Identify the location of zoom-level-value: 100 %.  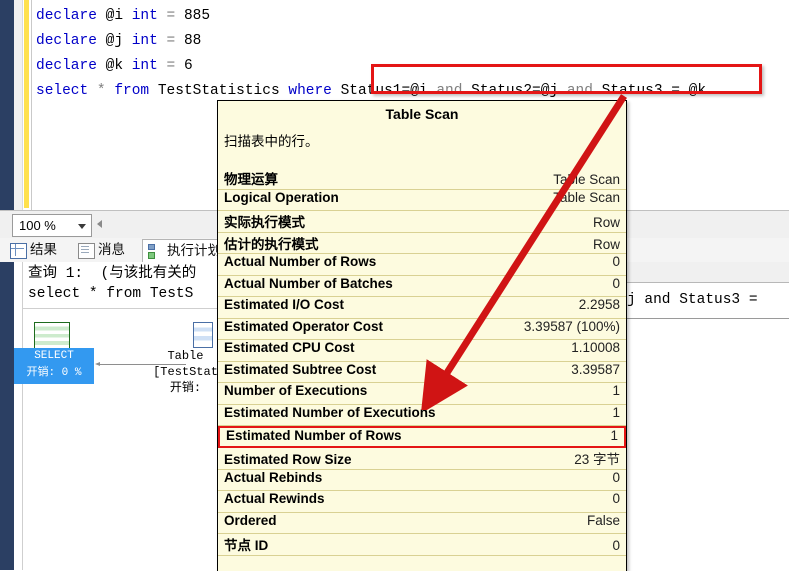
(37, 225).